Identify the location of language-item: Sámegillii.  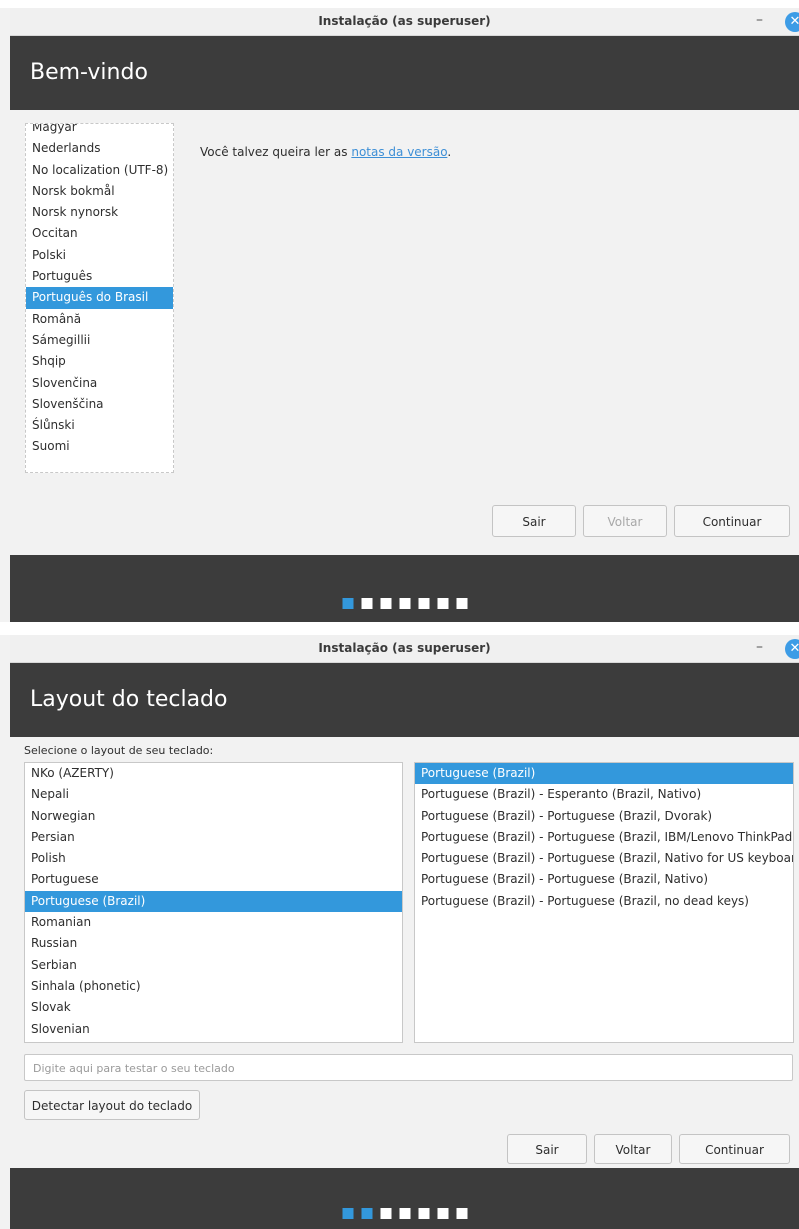
(99, 340).